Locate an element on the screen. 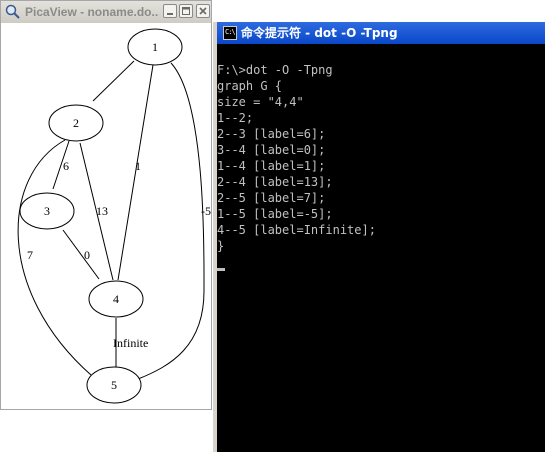 The width and height of the screenshot is (545, 452). console-line: 1--5 [label=-5]; is located at coordinates (275, 214).